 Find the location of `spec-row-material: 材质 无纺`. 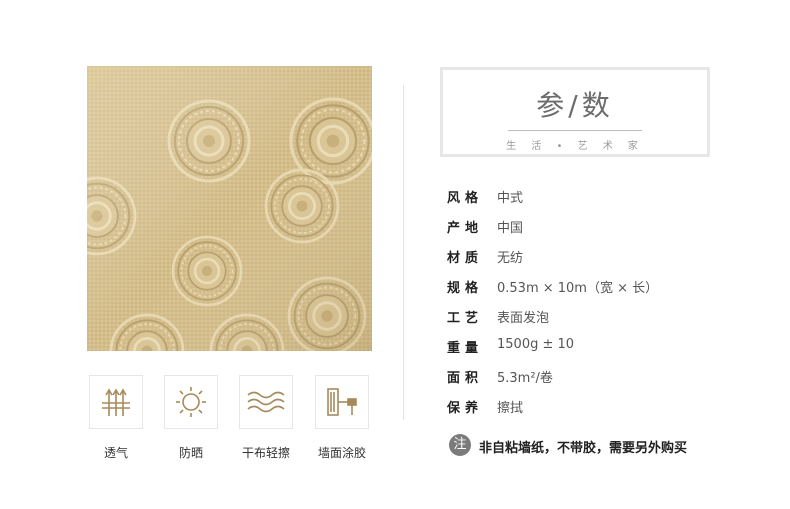

spec-row-material: 材质 无纺 is located at coordinates (597, 257).